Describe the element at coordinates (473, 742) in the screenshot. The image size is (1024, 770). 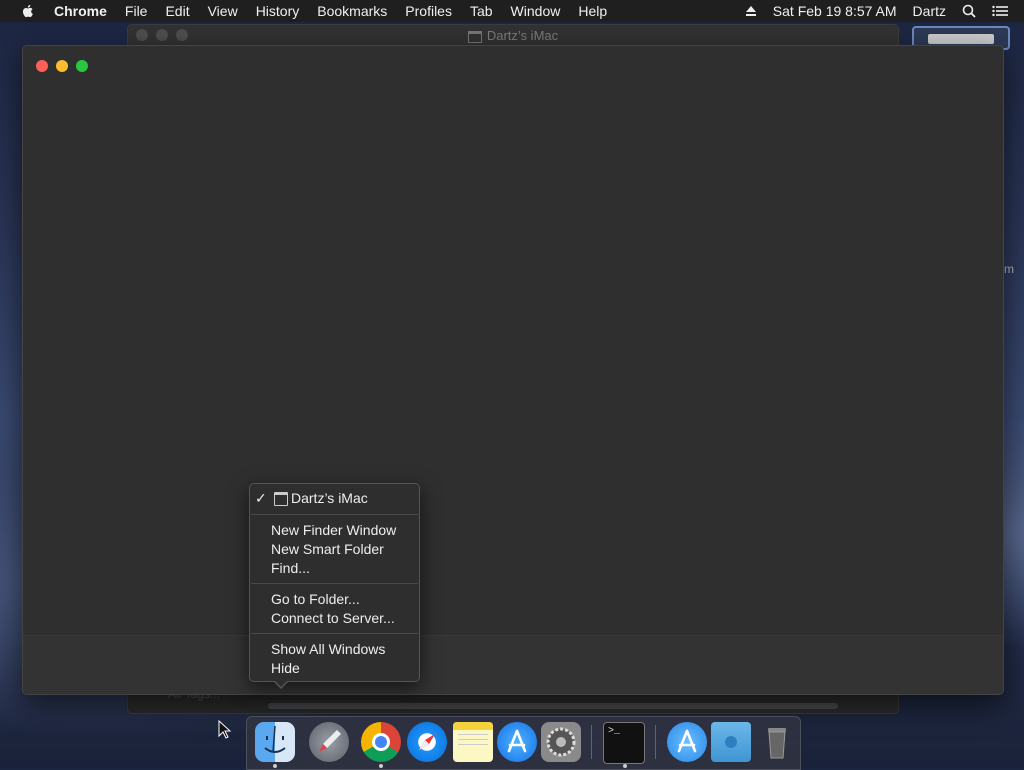
I see `notes-icon` at that location.